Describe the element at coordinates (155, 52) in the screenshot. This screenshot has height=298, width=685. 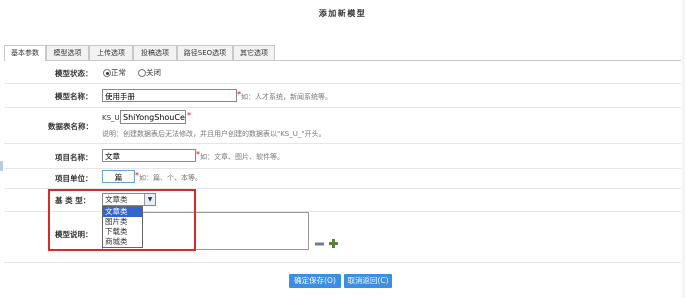
I see `tab-submission-options: 投稿选项` at that location.